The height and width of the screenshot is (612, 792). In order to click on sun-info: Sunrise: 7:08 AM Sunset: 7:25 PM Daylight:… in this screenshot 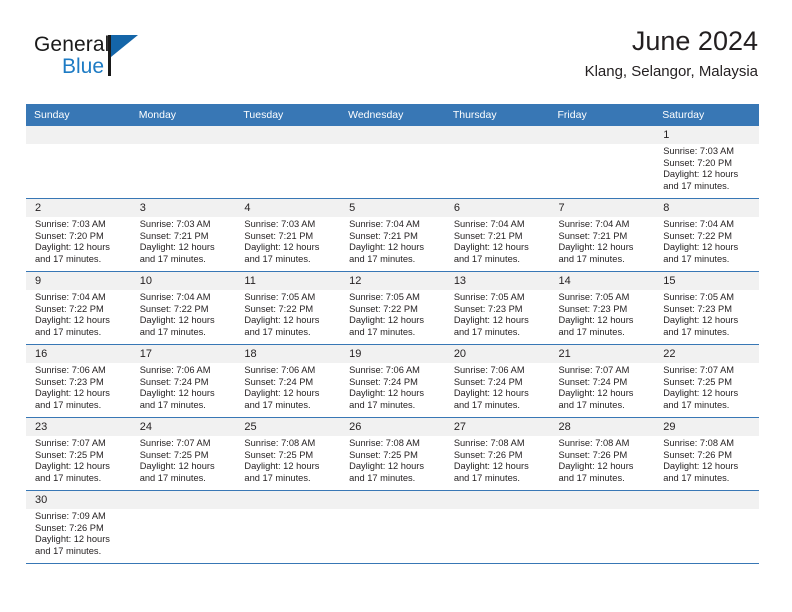, I will do `click(287, 460)`.